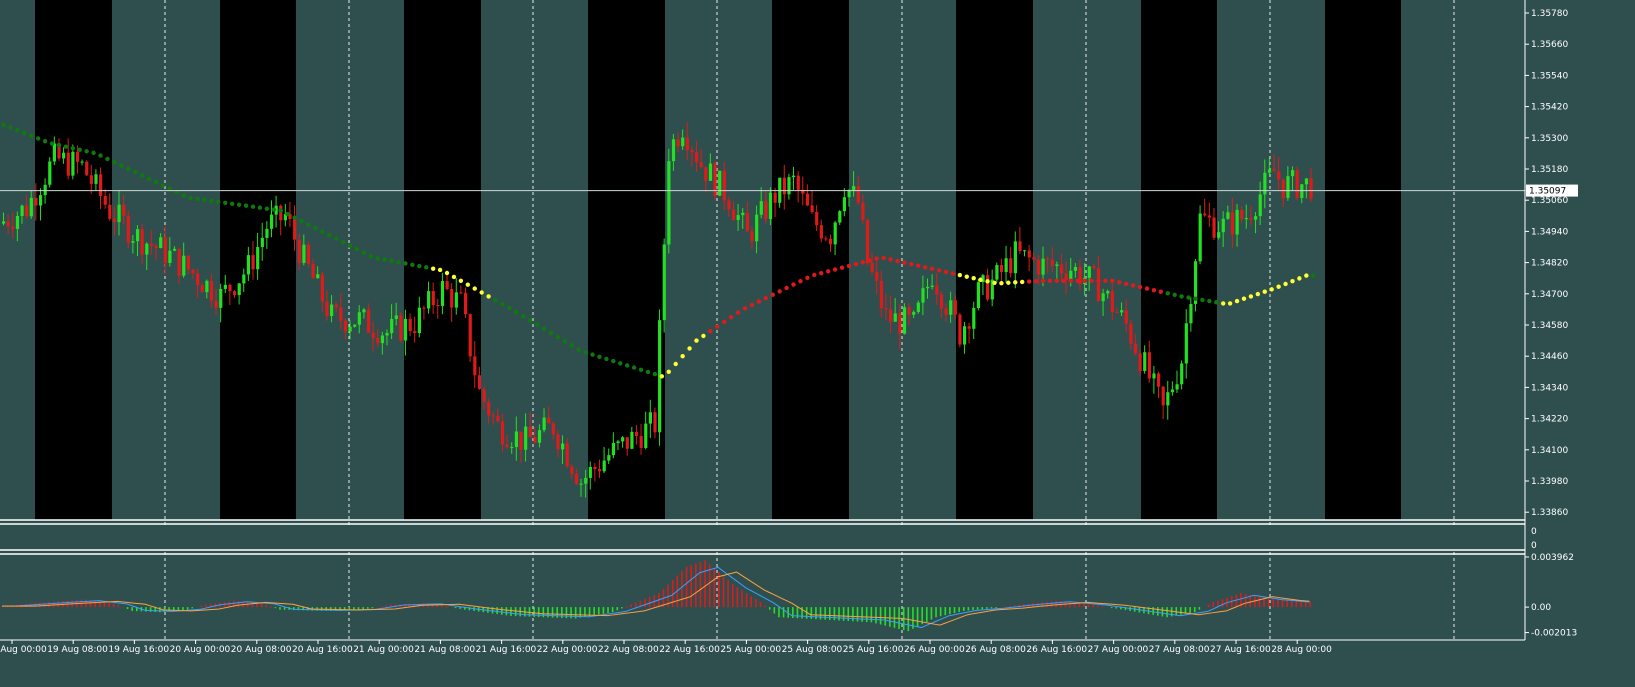 Image resolution: width=1635 pixels, height=687 pixels. I want to click on session-band, so click(1363, 260).